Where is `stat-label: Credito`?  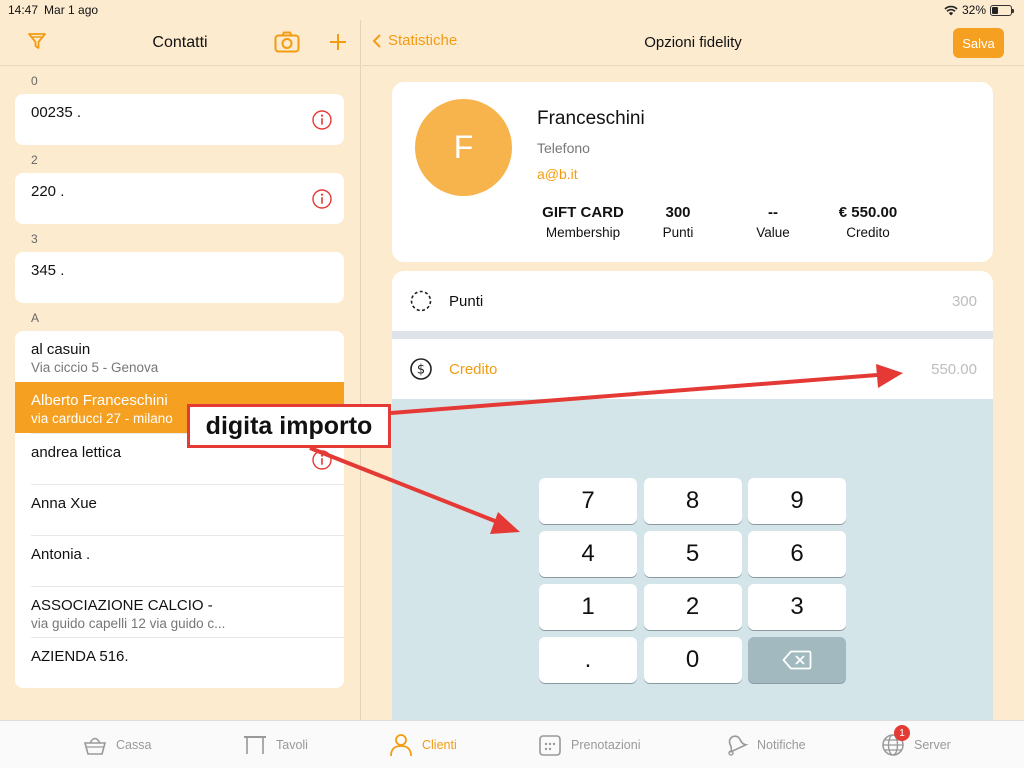 stat-label: Credito is located at coordinates (868, 232).